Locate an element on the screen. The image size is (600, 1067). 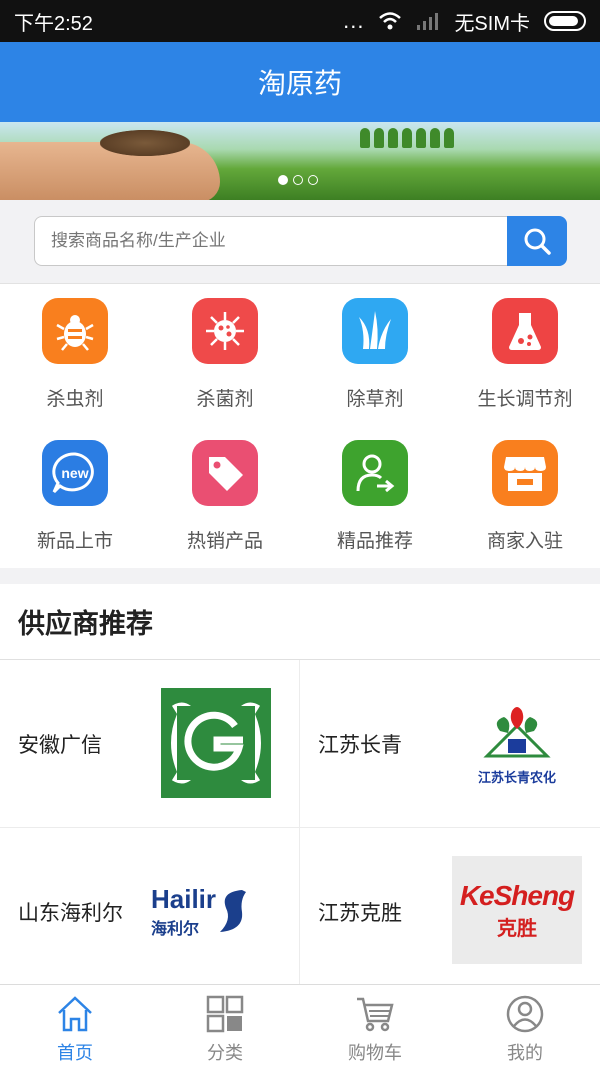
supplier-card-anhui-guangxin: 安徽广信 is located at coordinates (150, 744).